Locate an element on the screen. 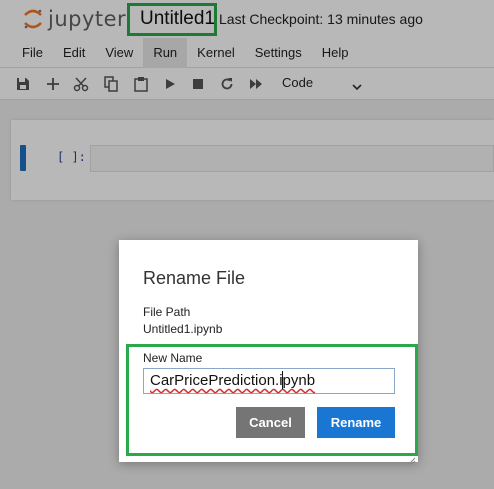  file-path-value: Untitled1.ipynb is located at coordinates (183, 329).